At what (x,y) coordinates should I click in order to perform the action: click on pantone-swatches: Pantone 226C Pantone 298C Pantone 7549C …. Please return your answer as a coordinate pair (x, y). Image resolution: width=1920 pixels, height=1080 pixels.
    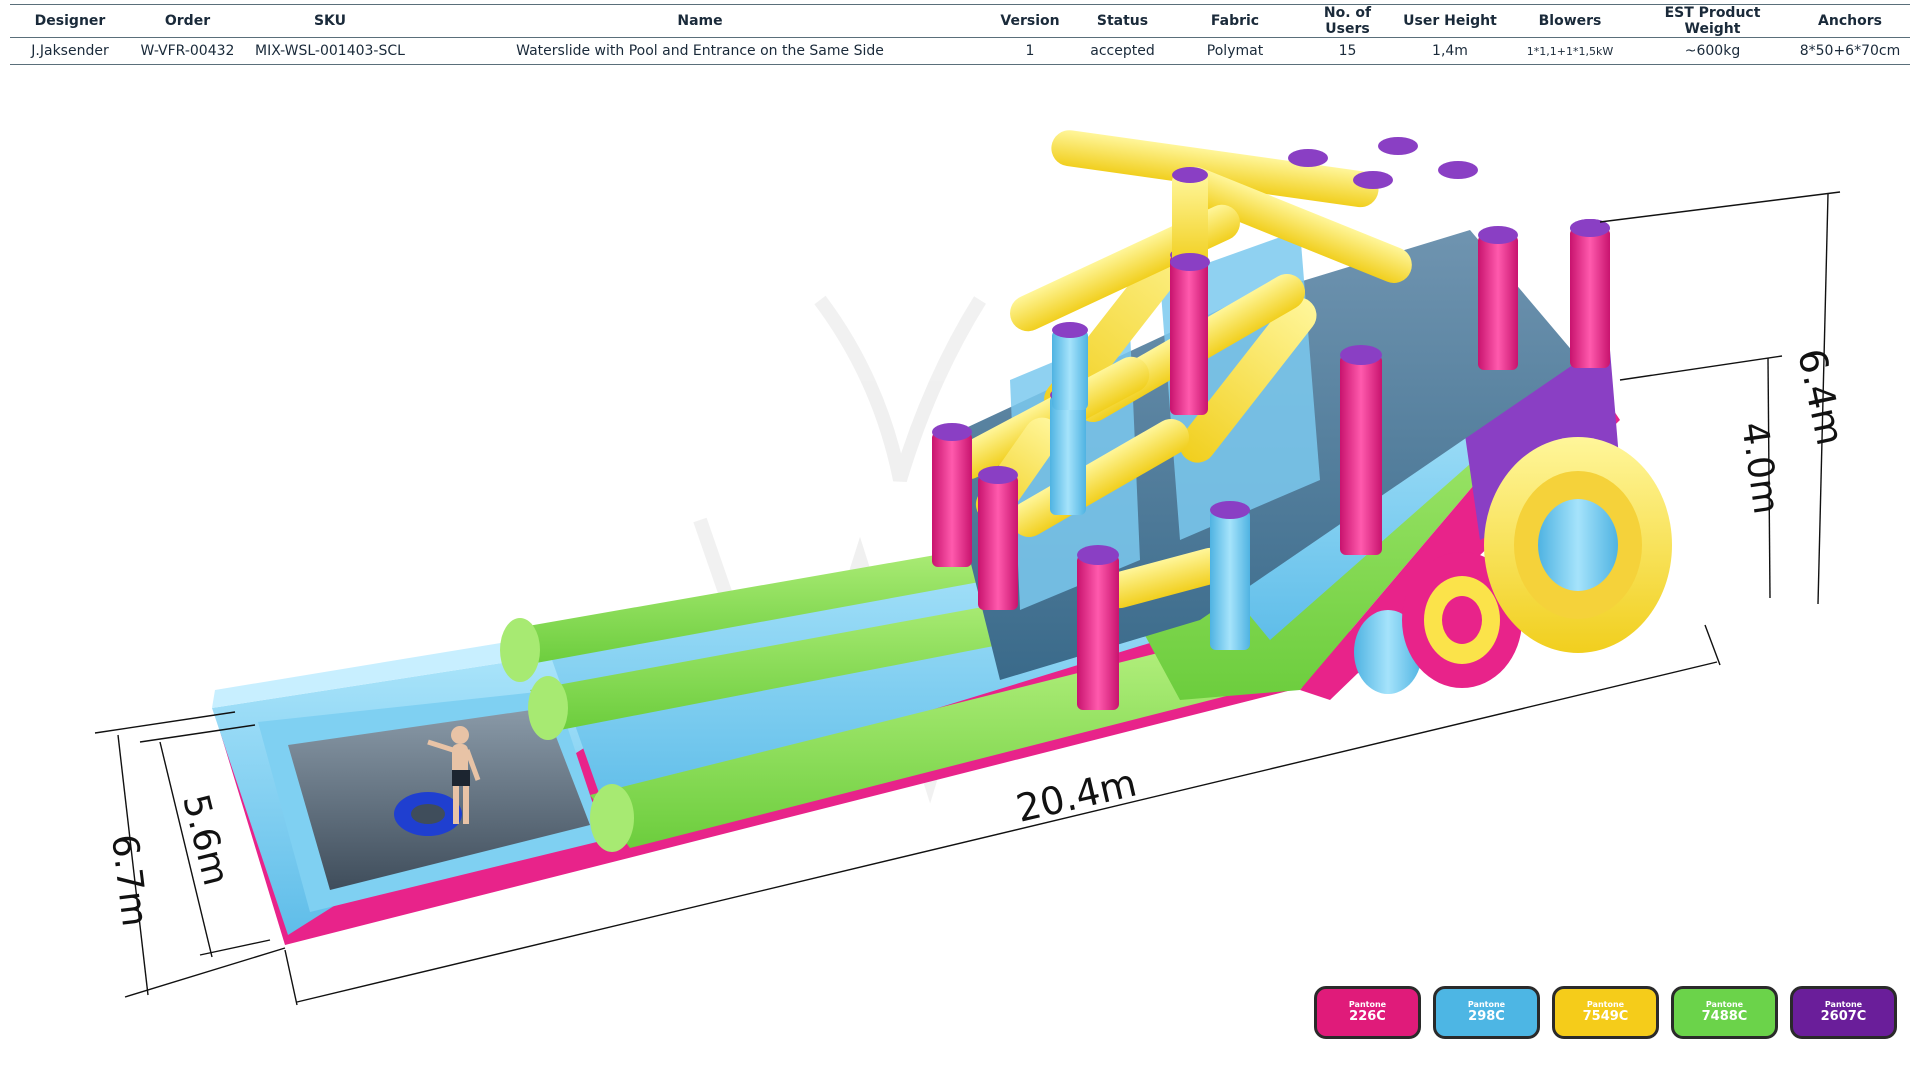
    Looking at the image, I should click on (1605, 1012).